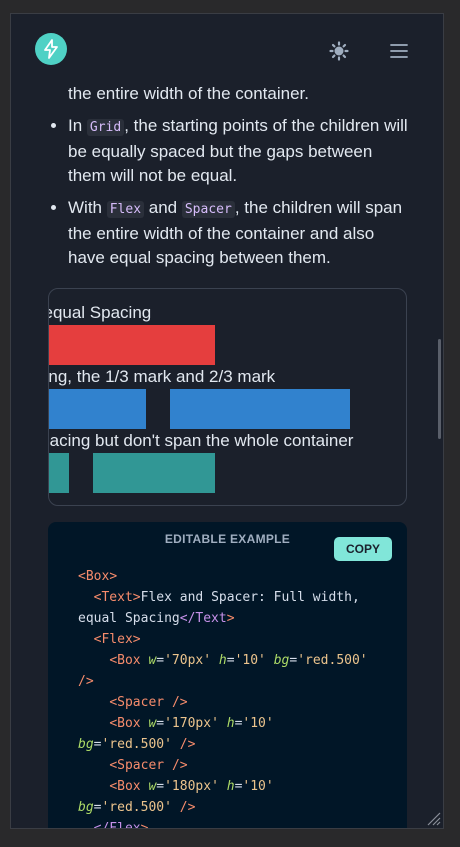 This screenshot has width=460, height=847. What do you see at coordinates (132, 345) in the screenshot?
I see `preview-red-box` at bounding box center [132, 345].